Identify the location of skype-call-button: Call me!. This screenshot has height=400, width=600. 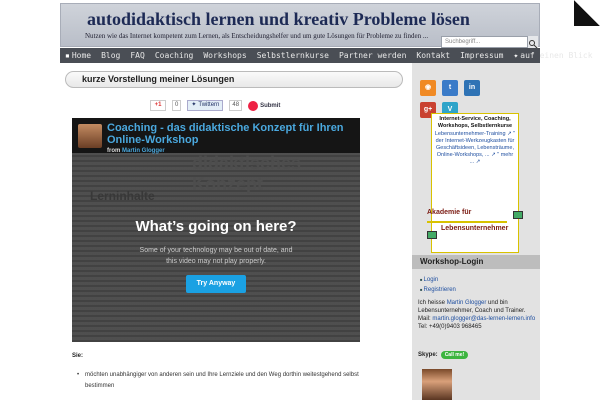
(454, 355).